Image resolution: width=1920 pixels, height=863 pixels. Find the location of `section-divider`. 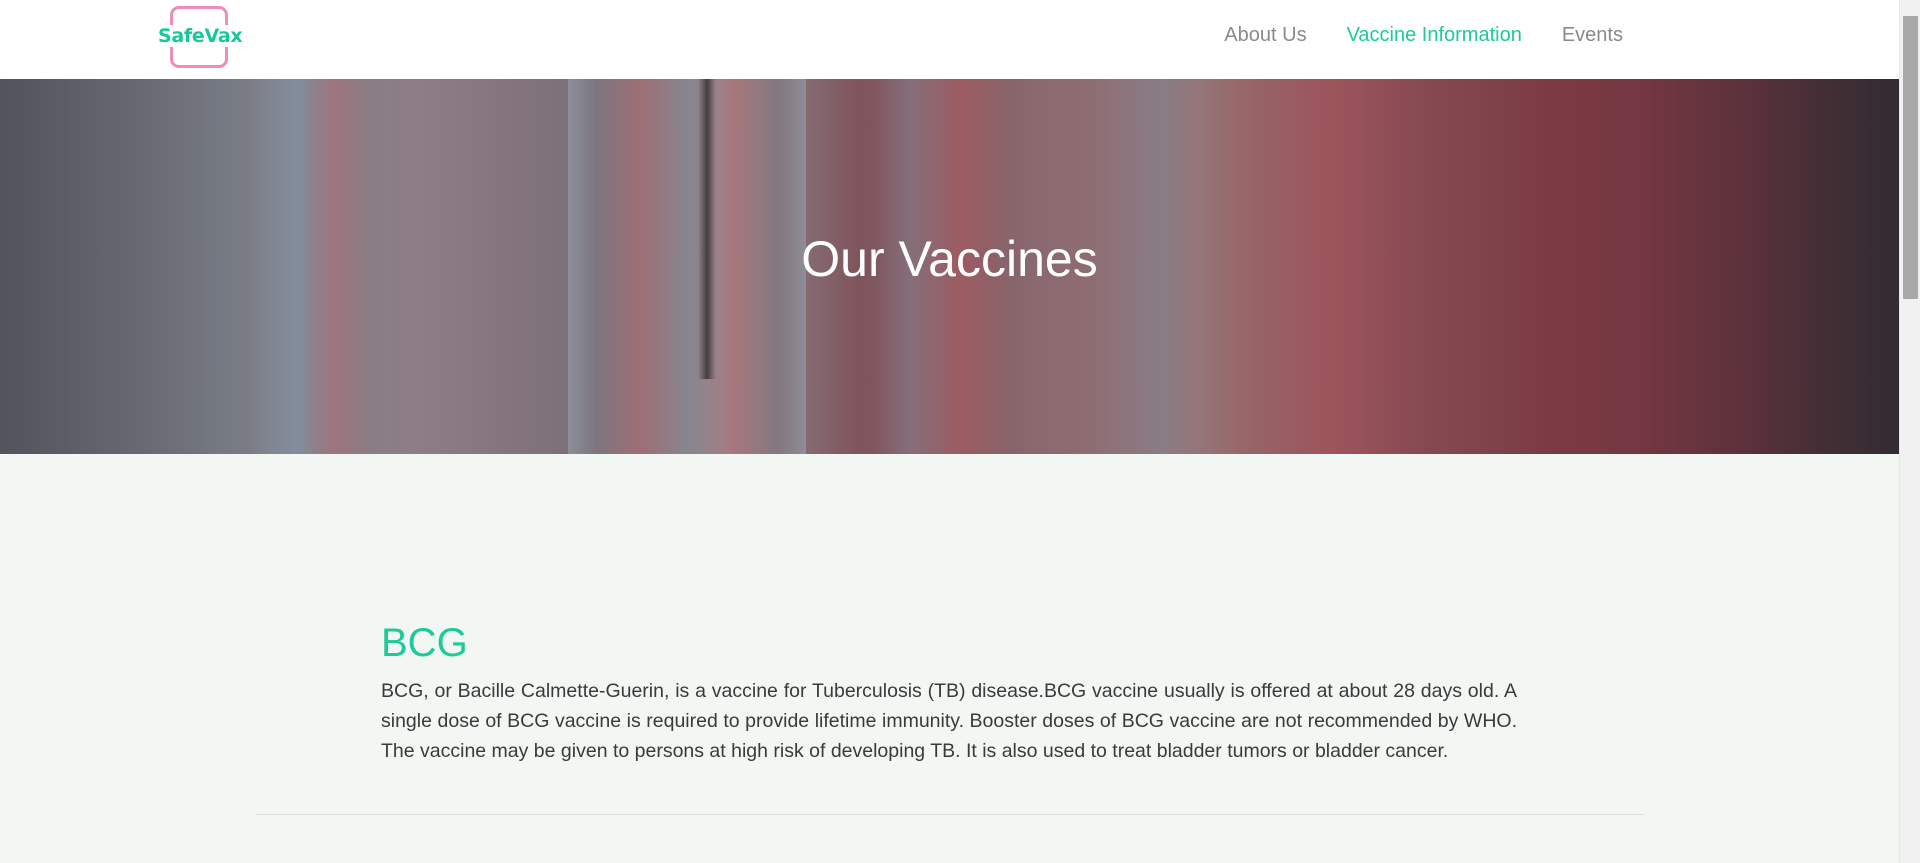

section-divider is located at coordinates (950, 814).